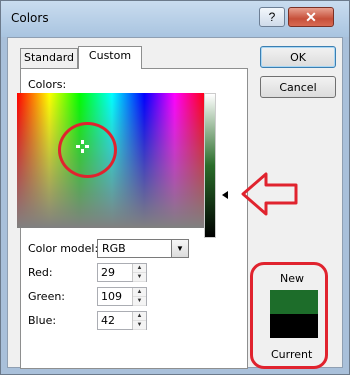  What do you see at coordinates (47, 84) in the screenshot?
I see `colors-label: Colors:` at bounding box center [47, 84].